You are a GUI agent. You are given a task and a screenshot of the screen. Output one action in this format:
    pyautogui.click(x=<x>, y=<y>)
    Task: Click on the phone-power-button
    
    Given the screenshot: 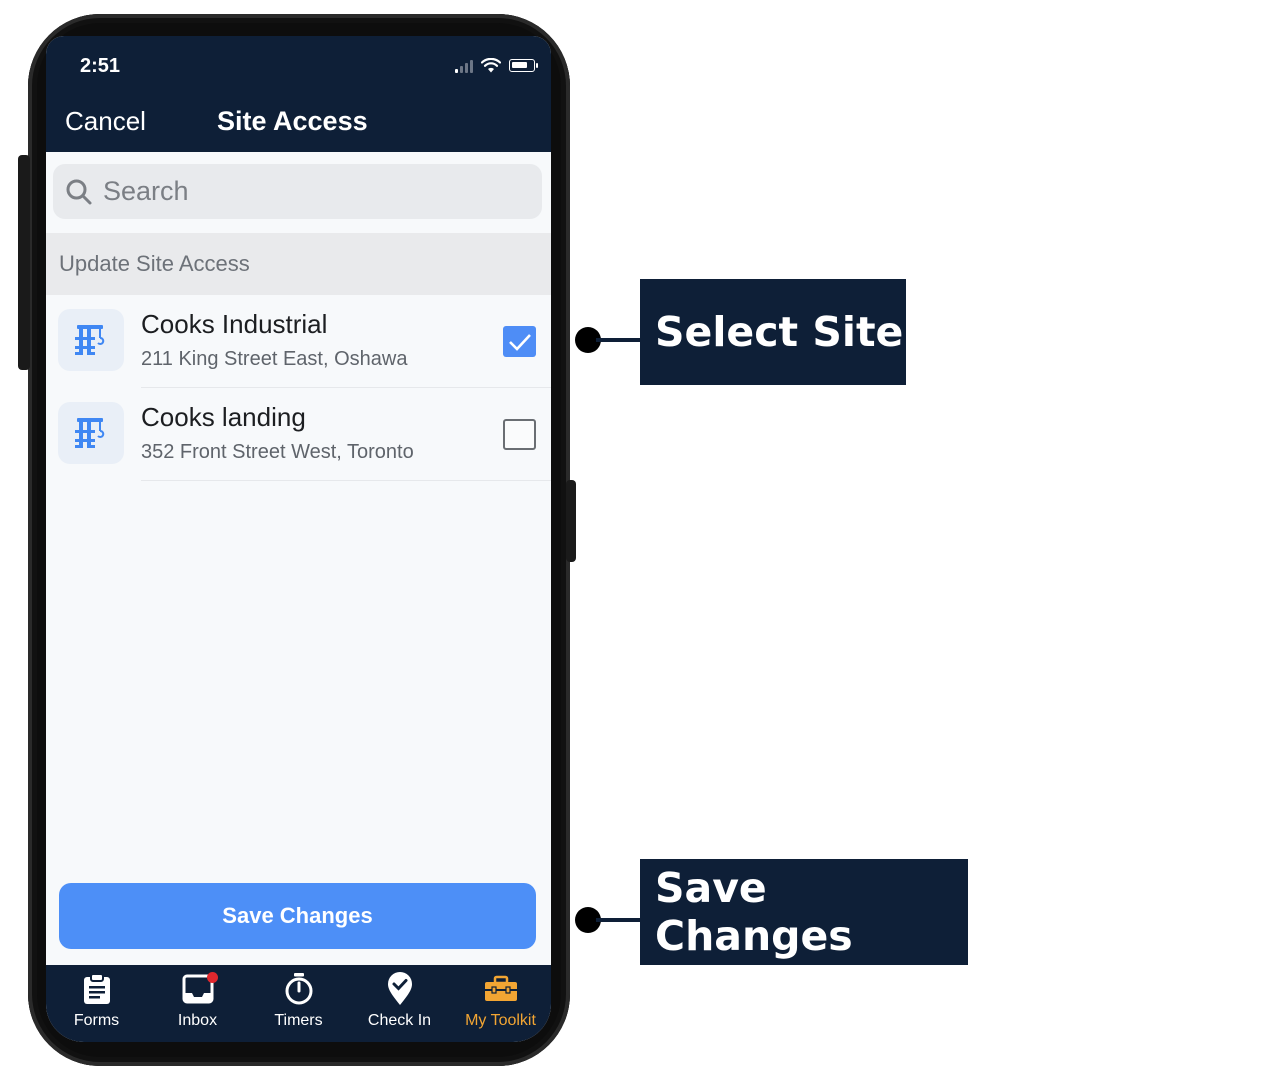 What is the action you would take?
    pyautogui.click(x=571, y=521)
    